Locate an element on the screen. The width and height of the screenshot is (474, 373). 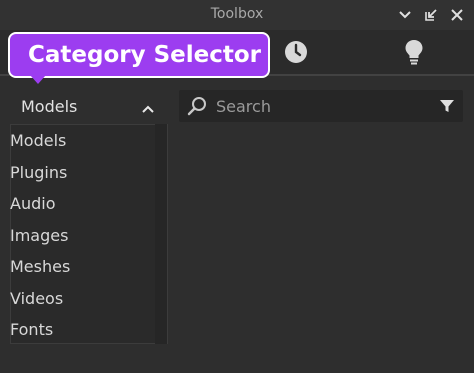
category-option-fonts: Fonts is located at coordinates (31, 329).